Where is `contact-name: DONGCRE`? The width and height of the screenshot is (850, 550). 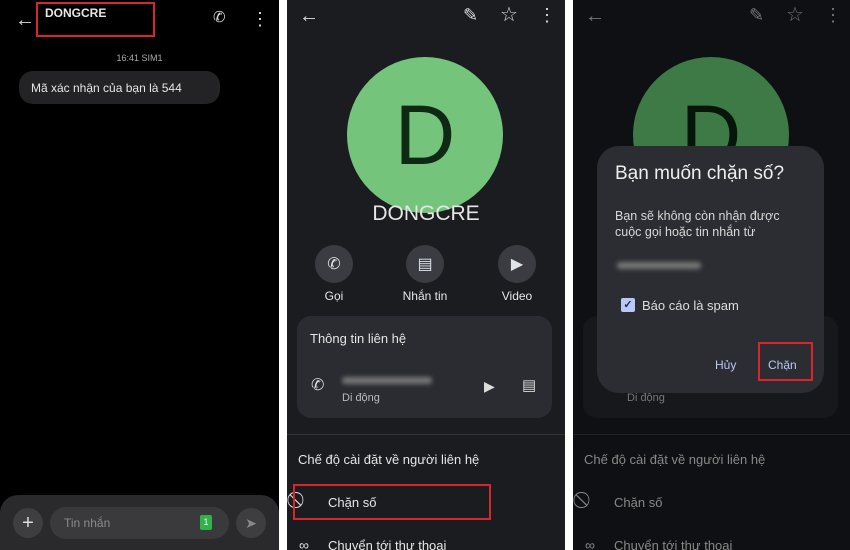 contact-name: DONGCRE is located at coordinates (426, 213).